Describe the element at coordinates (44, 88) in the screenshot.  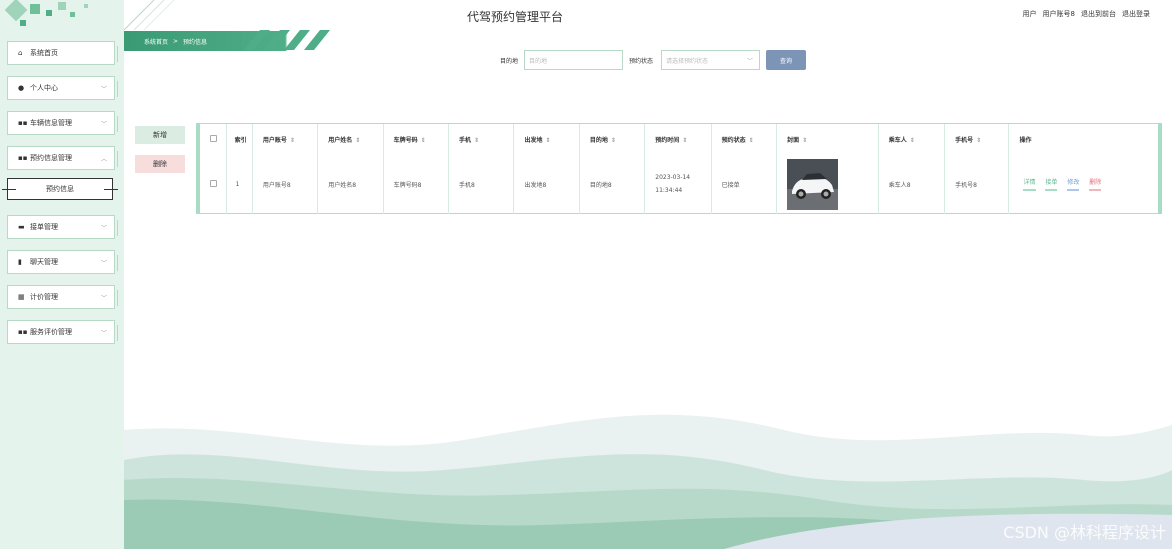
I see `sidebar-item-label: 个人中心` at that location.